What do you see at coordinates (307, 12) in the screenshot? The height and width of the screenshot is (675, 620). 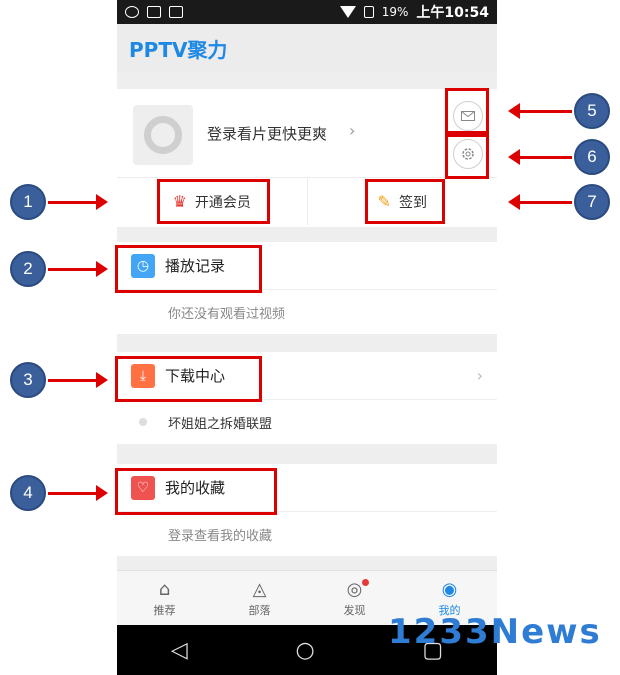 I see `status-bar: 19% 上午10:54` at bounding box center [307, 12].